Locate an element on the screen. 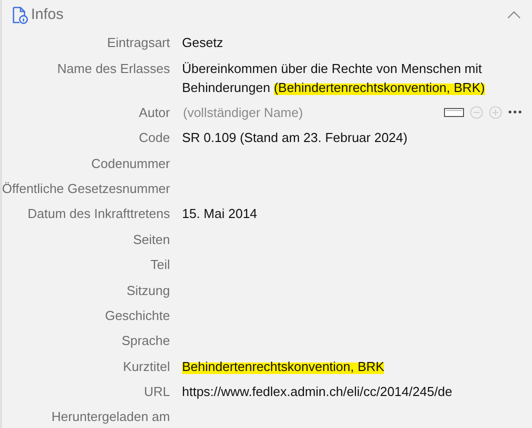 This screenshot has width=532, height=428. field-label: Sprache is located at coordinates (145, 341).